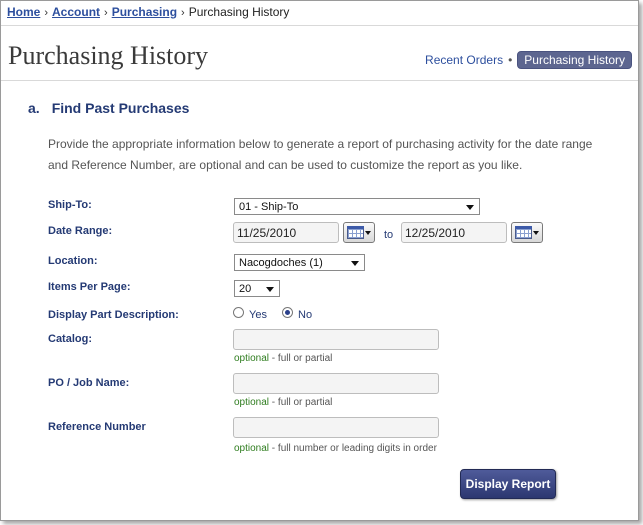 Image resolution: width=643 pixels, height=525 pixels. What do you see at coordinates (281, 263) in the screenshot?
I see `location-value: Nacogdoches (1)` at bounding box center [281, 263].